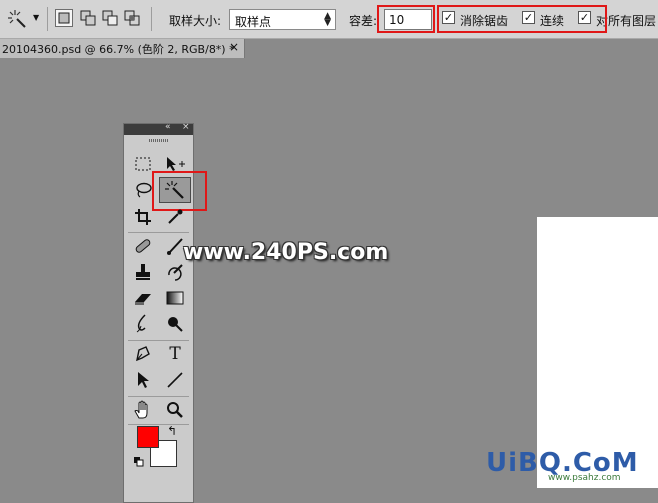 This screenshot has height=503, width=658. I want to click on eraser-icon, so click(143, 299).